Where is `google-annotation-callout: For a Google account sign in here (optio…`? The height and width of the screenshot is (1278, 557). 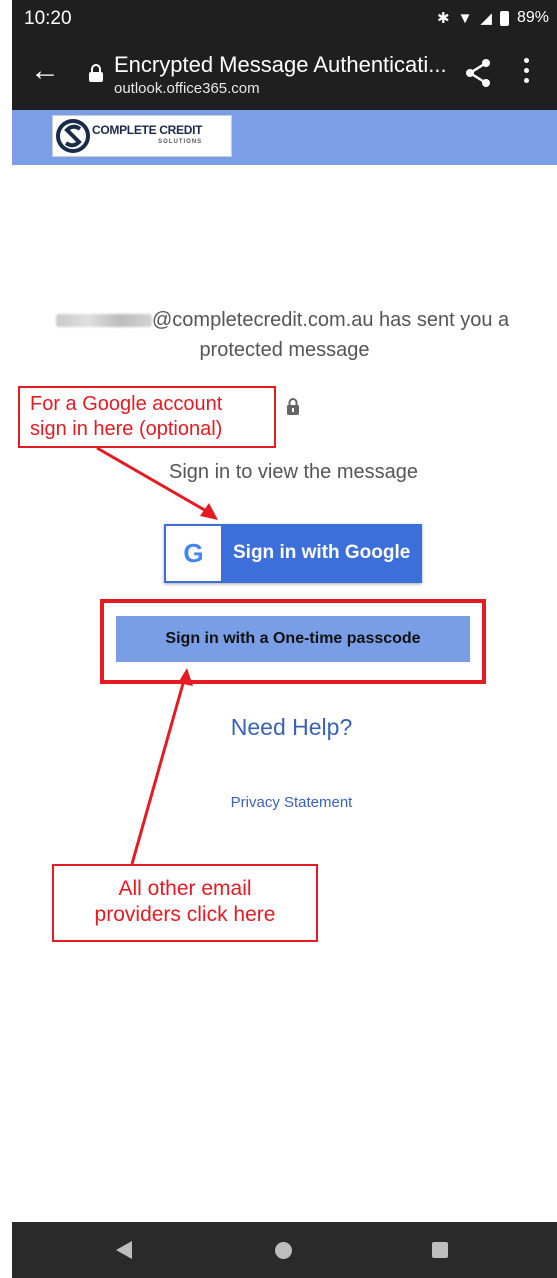 google-annotation-callout: For a Google account sign in here (optio… is located at coordinates (147, 417).